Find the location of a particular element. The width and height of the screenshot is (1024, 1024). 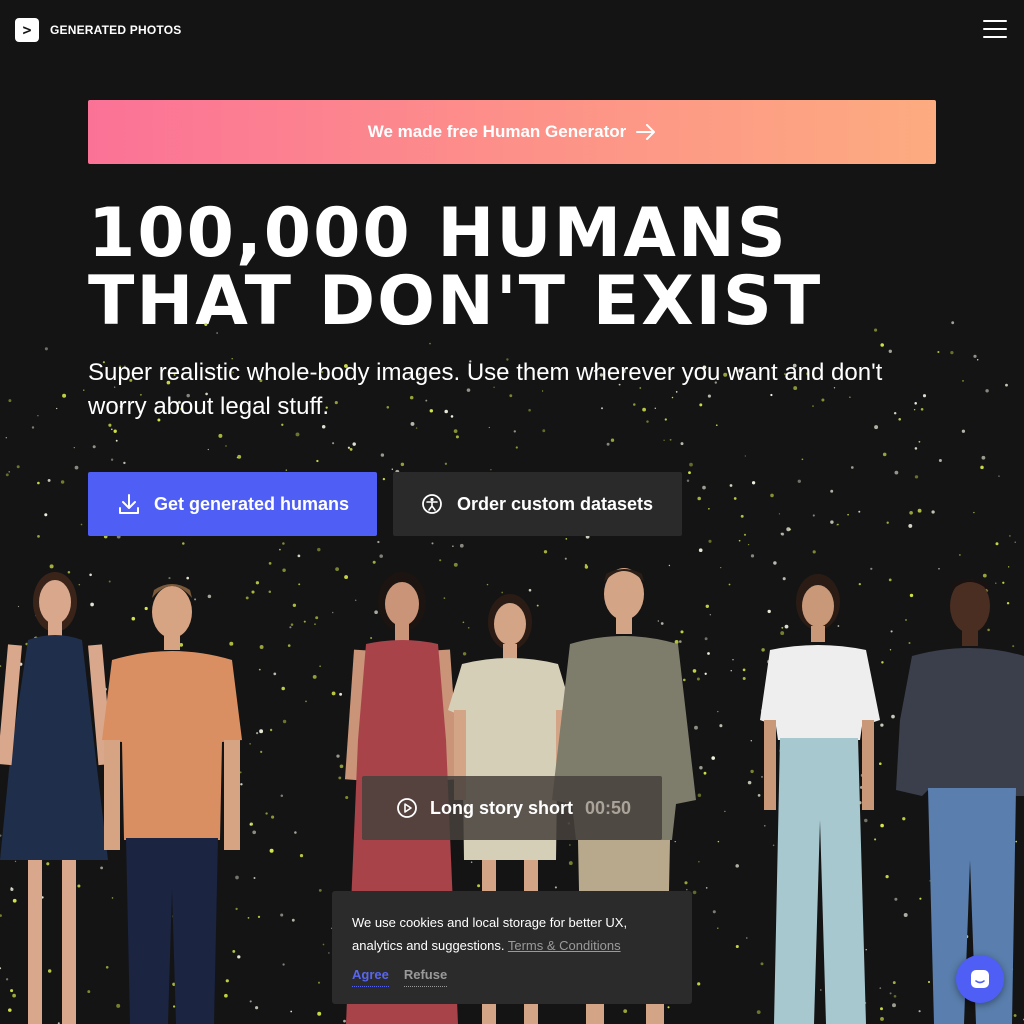

long-story-short-video-button: Long story short 00:50 is located at coordinates (512, 808).